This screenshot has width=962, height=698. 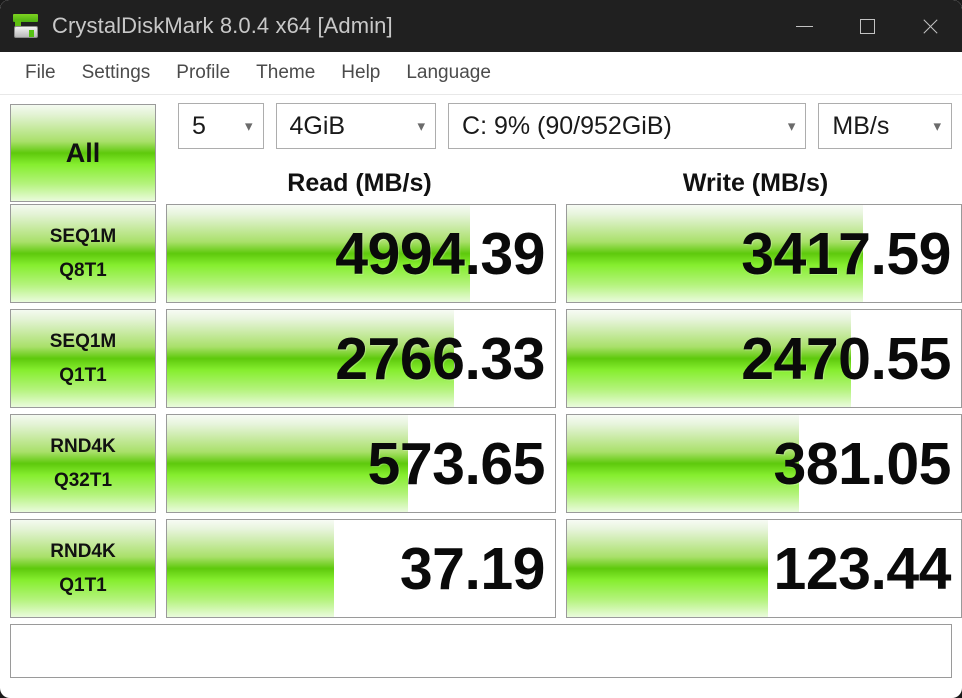 I want to click on unit-select: MB/s ▾, so click(x=885, y=126).